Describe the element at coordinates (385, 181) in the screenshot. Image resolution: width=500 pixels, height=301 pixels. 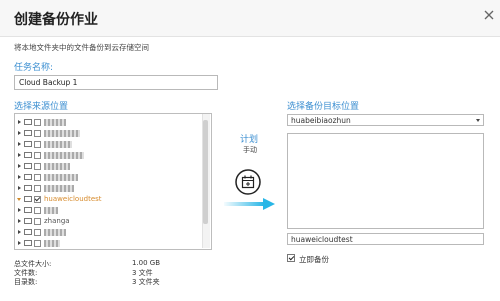
I see `destination-folder-tree` at that location.